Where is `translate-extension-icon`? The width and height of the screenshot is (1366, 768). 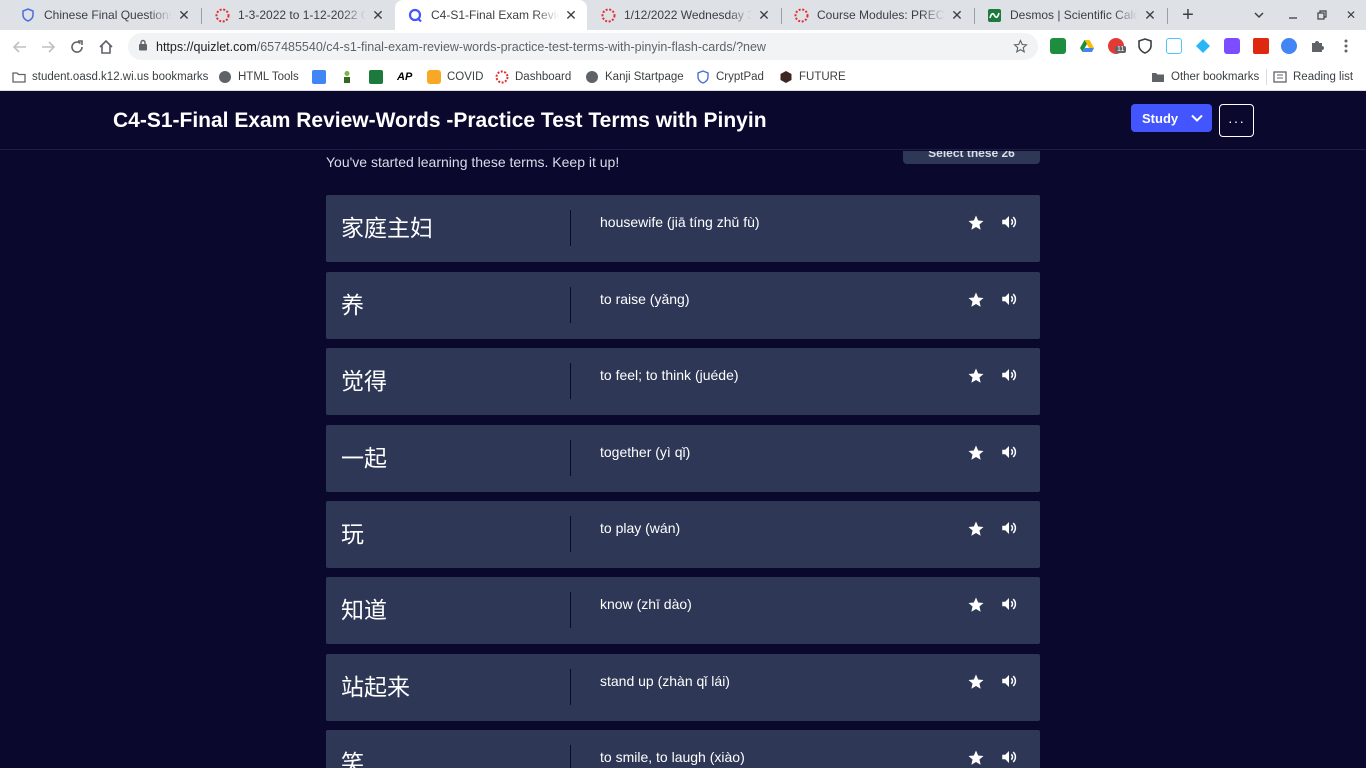 translate-extension-icon is located at coordinates (1289, 46).